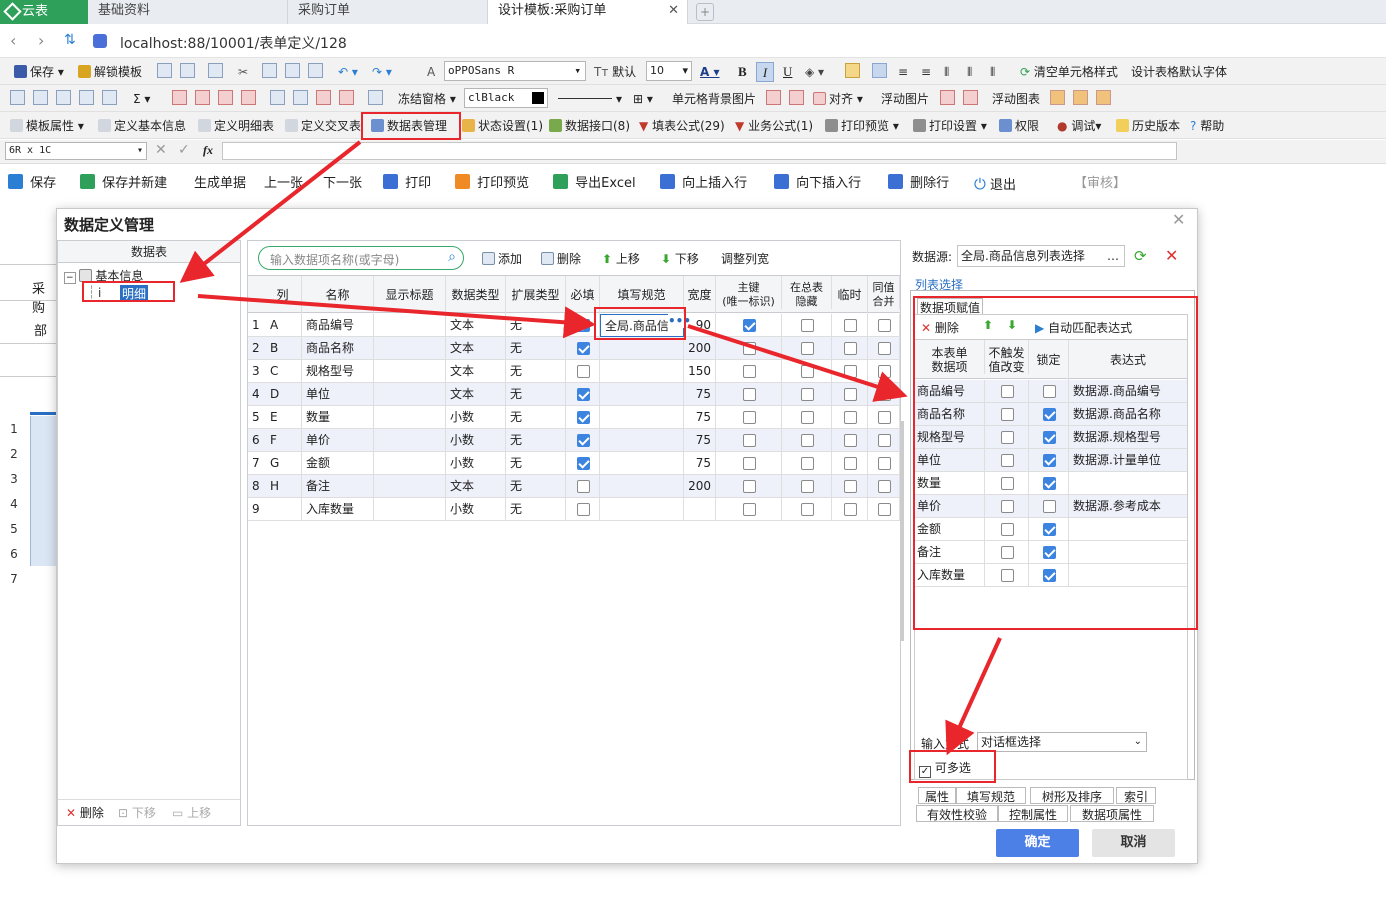 Image resolution: width=1386 pixels, height=897 pixels. I want to click on save-button: 保存, so click(32, 184).